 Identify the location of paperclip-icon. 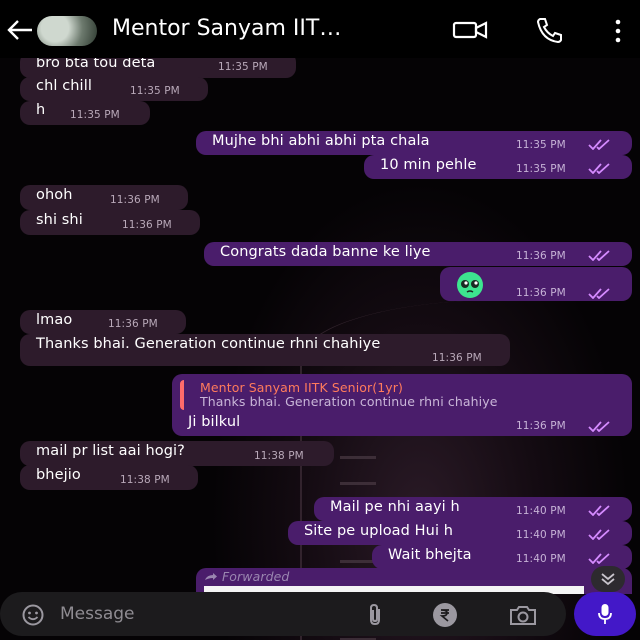
(375, 615).